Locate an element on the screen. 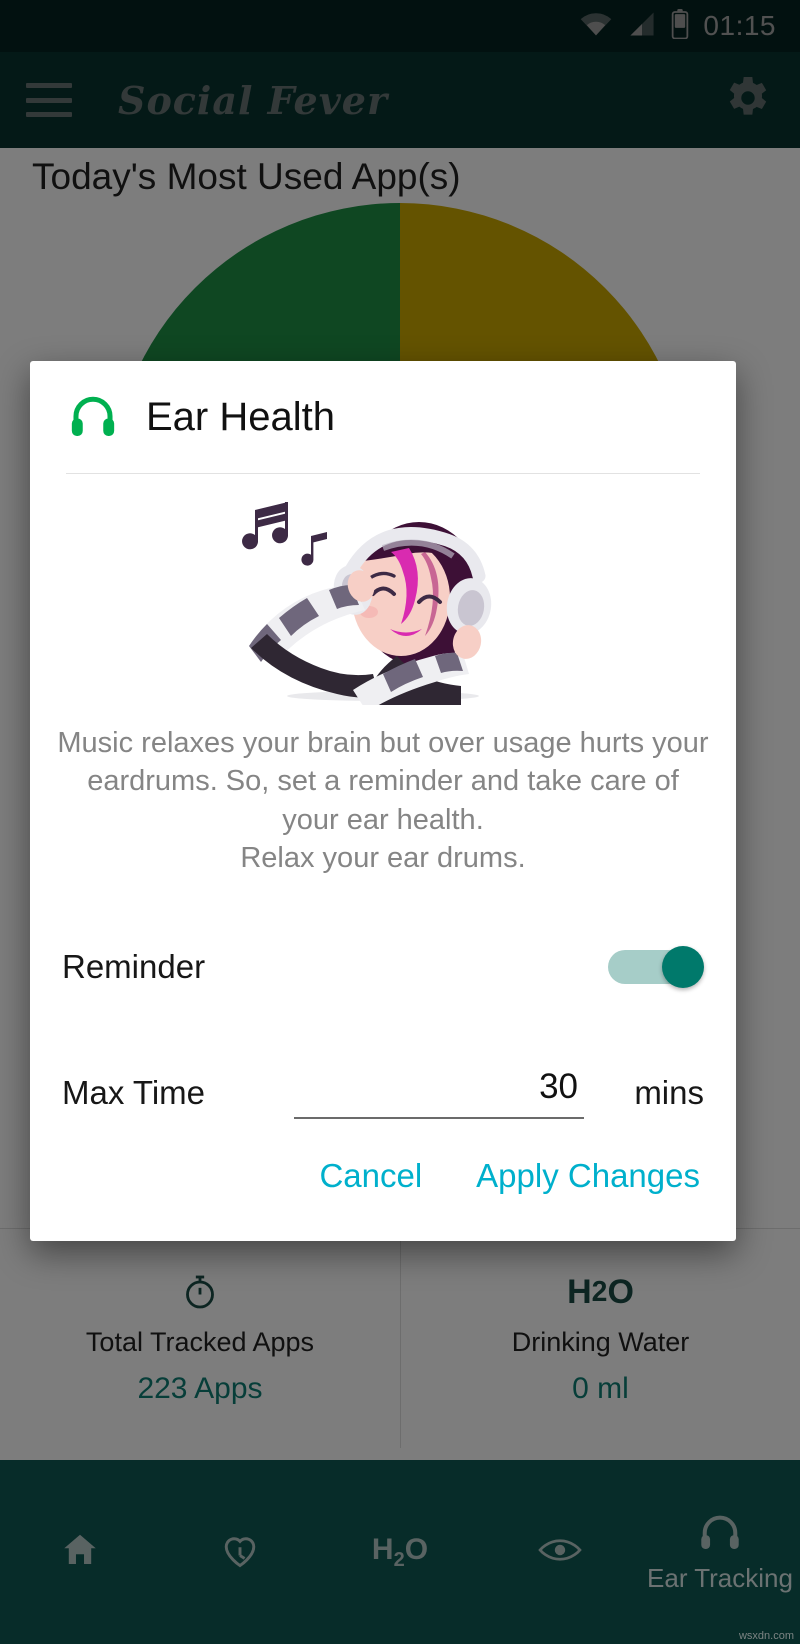 Image resolution: width=800 pixels, height=1644 pixels. max-time-input: 30 is located at coordinates (439, 1093).